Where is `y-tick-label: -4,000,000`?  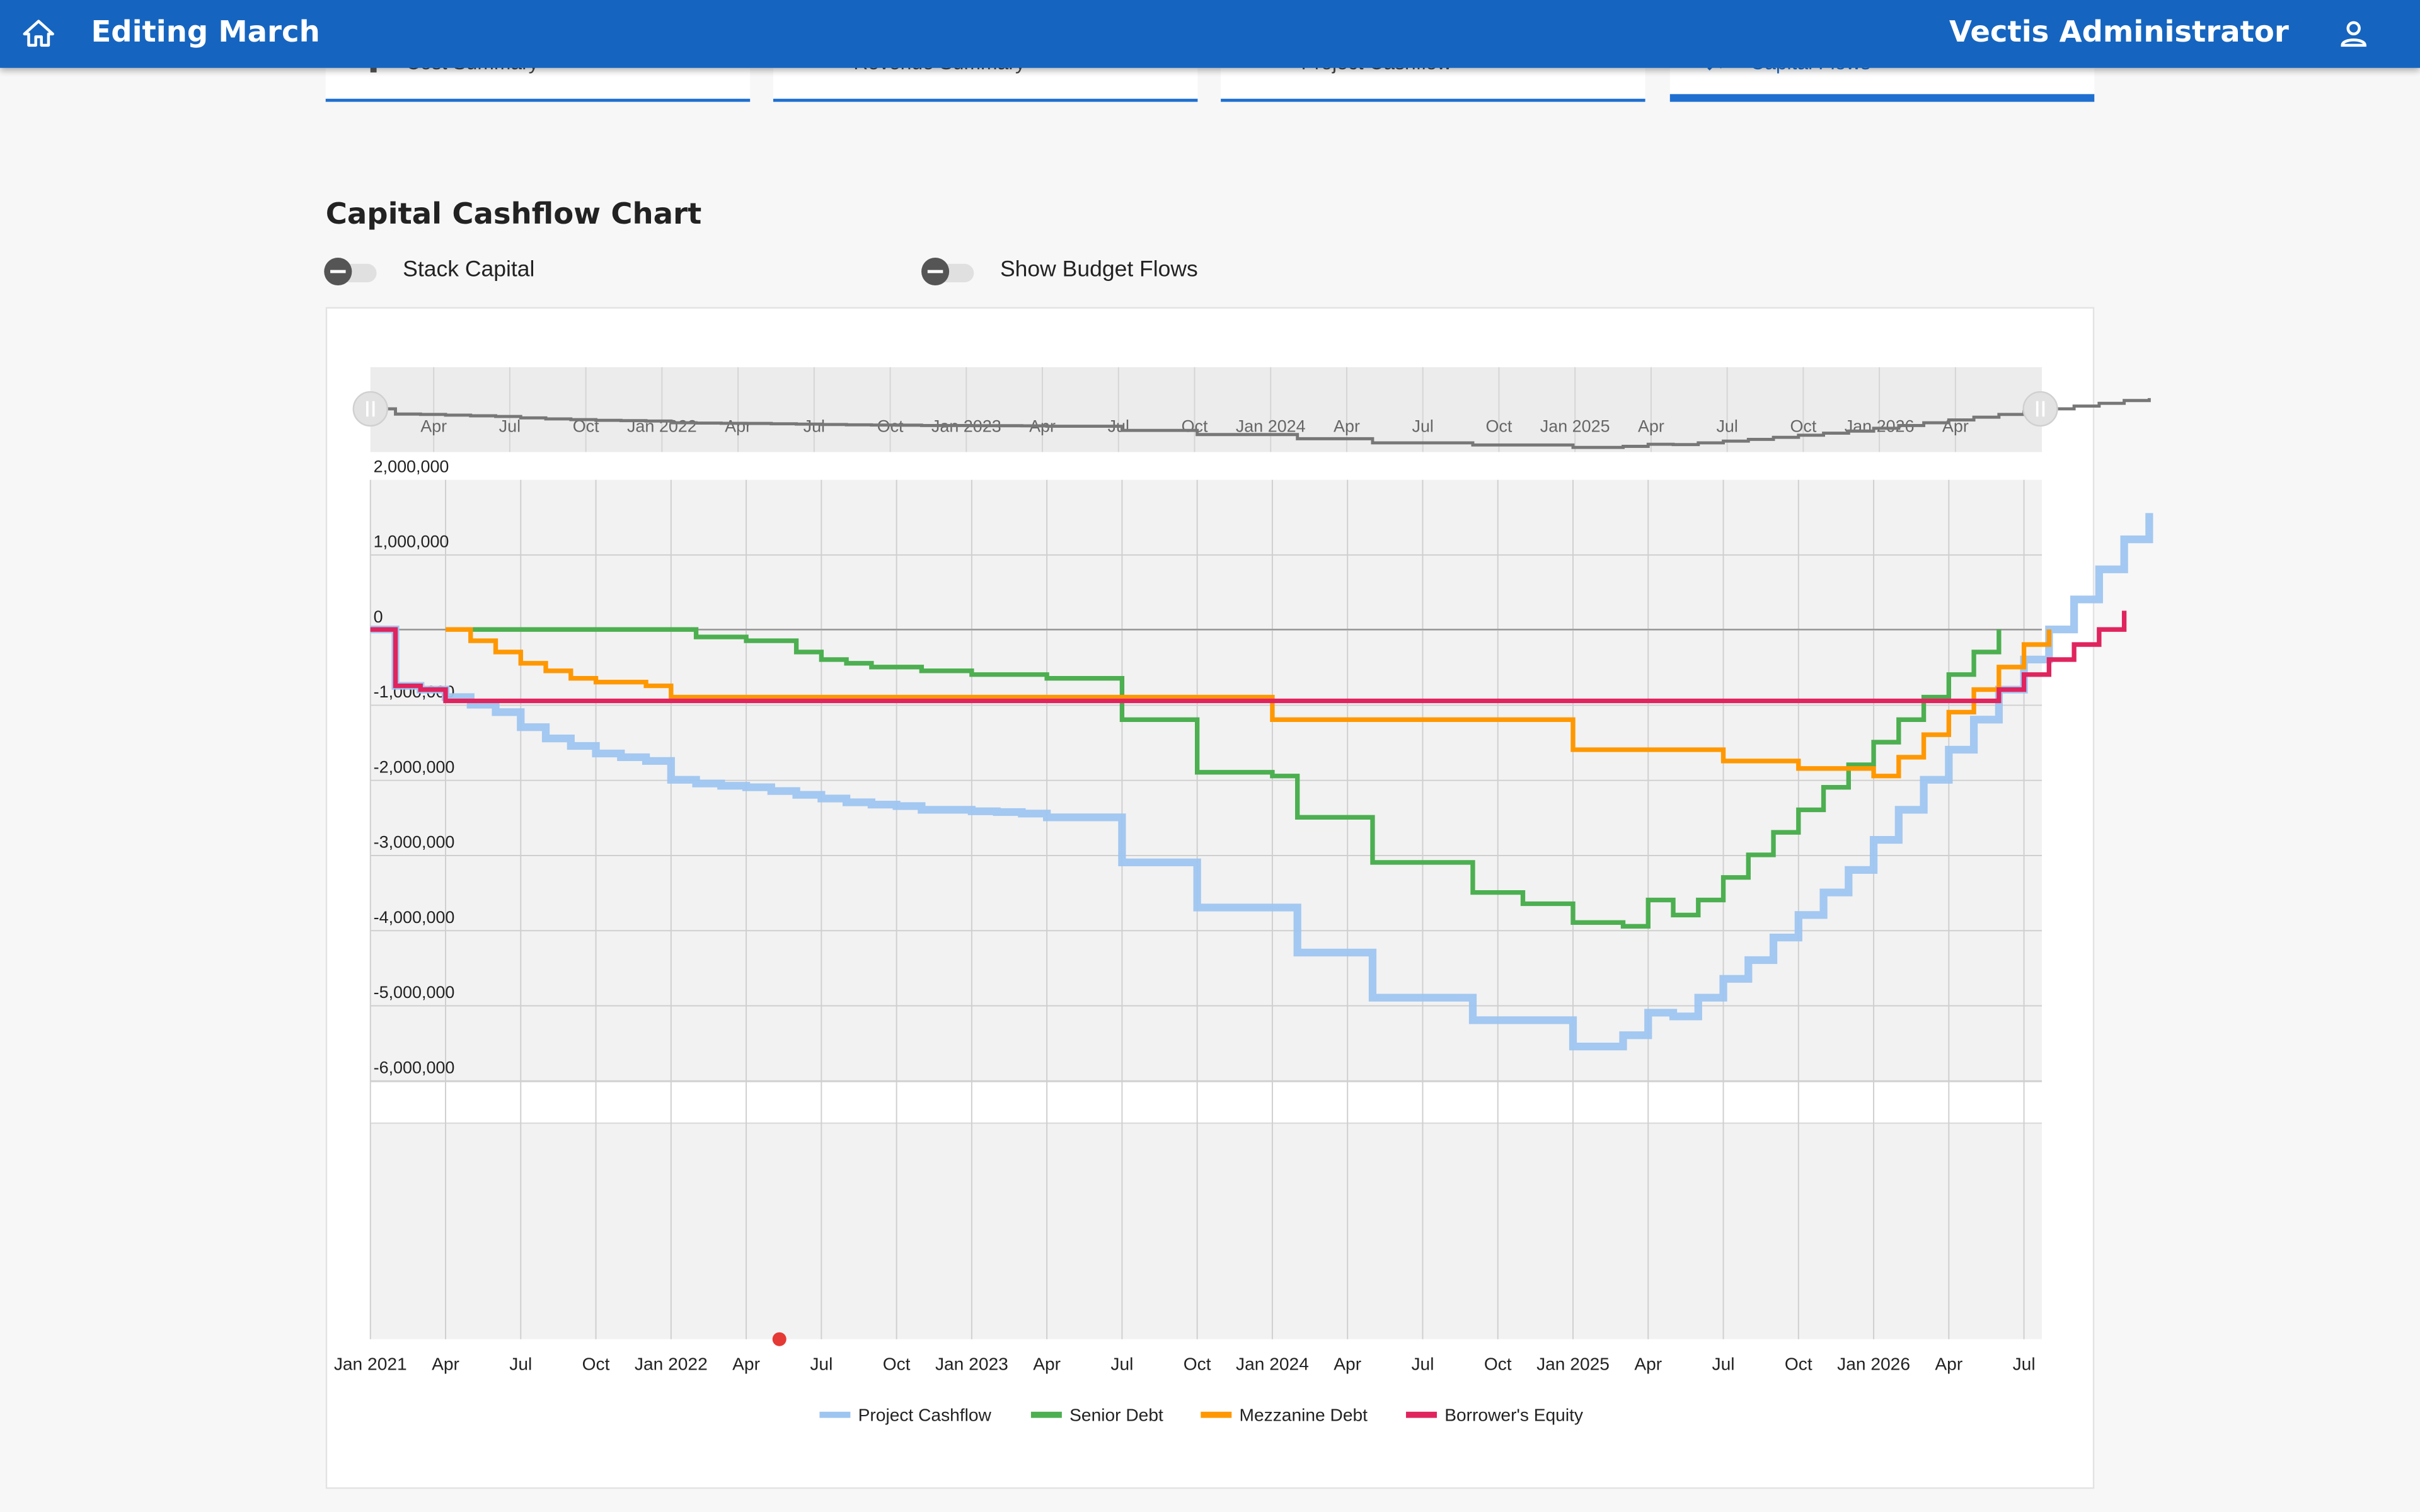 y-tick-label: -4,000,000 is located at coordinates (414, 917).